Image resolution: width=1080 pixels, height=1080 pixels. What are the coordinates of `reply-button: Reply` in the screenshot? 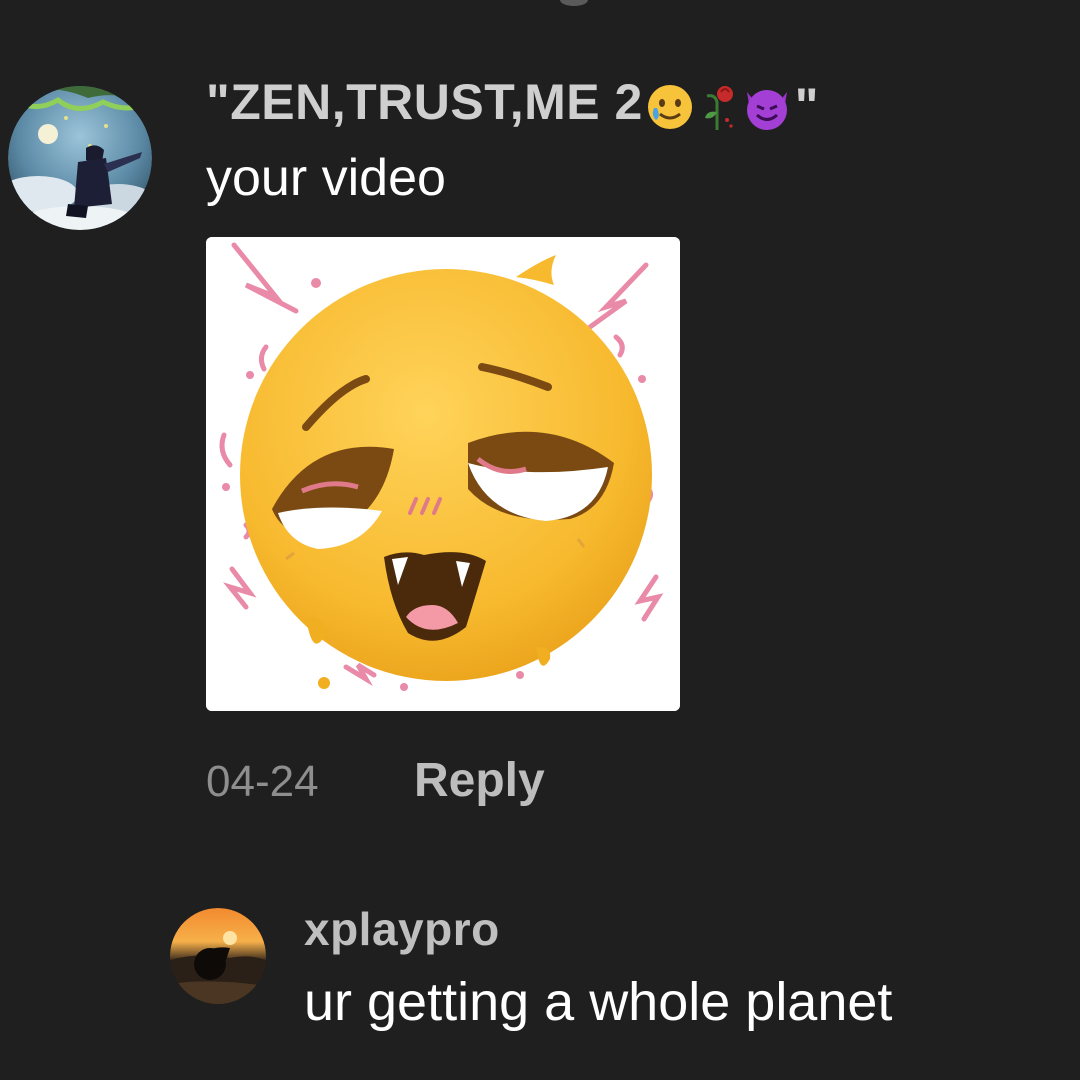 It's located at (479, 781).